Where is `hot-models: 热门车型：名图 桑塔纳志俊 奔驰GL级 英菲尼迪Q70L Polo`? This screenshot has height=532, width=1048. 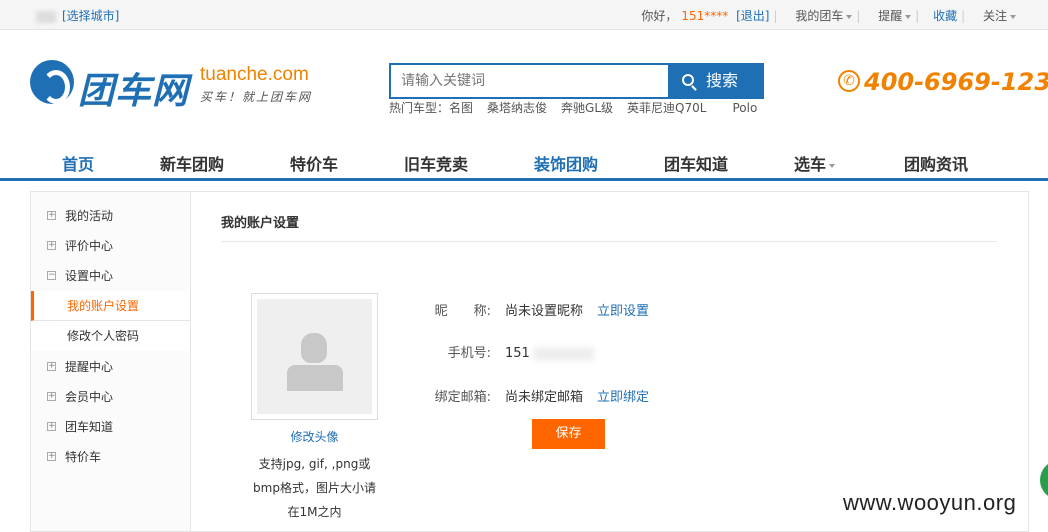 hot-models: 热门车型：名图 桑塔纳志俊 奔驰GL级 英菲尼迪Q70L Polo is located at coordinates (580, 107).